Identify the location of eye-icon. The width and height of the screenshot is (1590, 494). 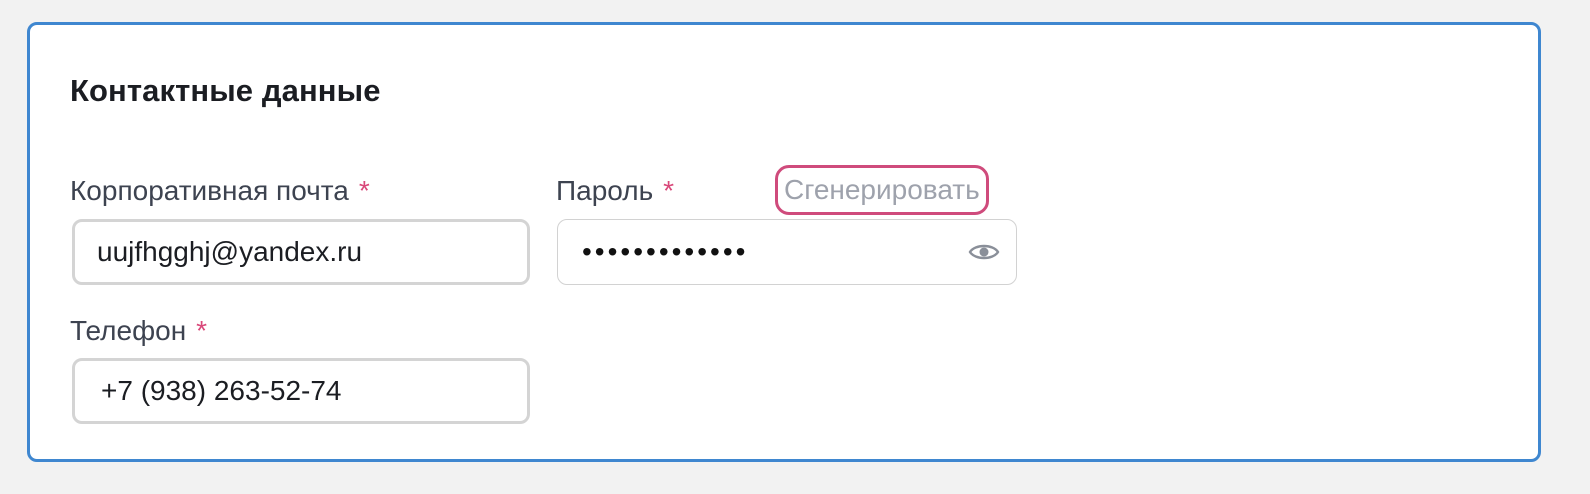
(984, 252).